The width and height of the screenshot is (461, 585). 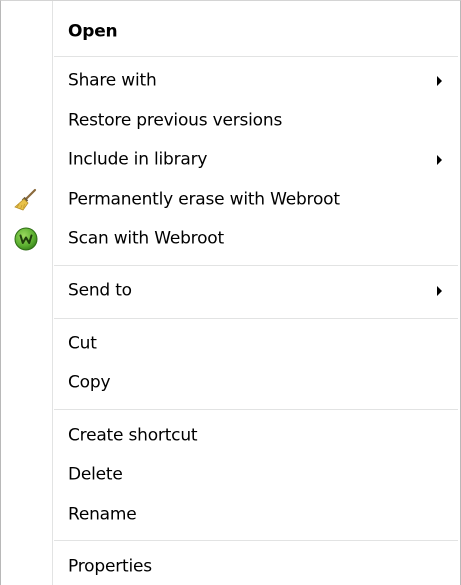 I want to click on menu-item-label: Permanently erase with Webroot, so click(x=204, y=199).